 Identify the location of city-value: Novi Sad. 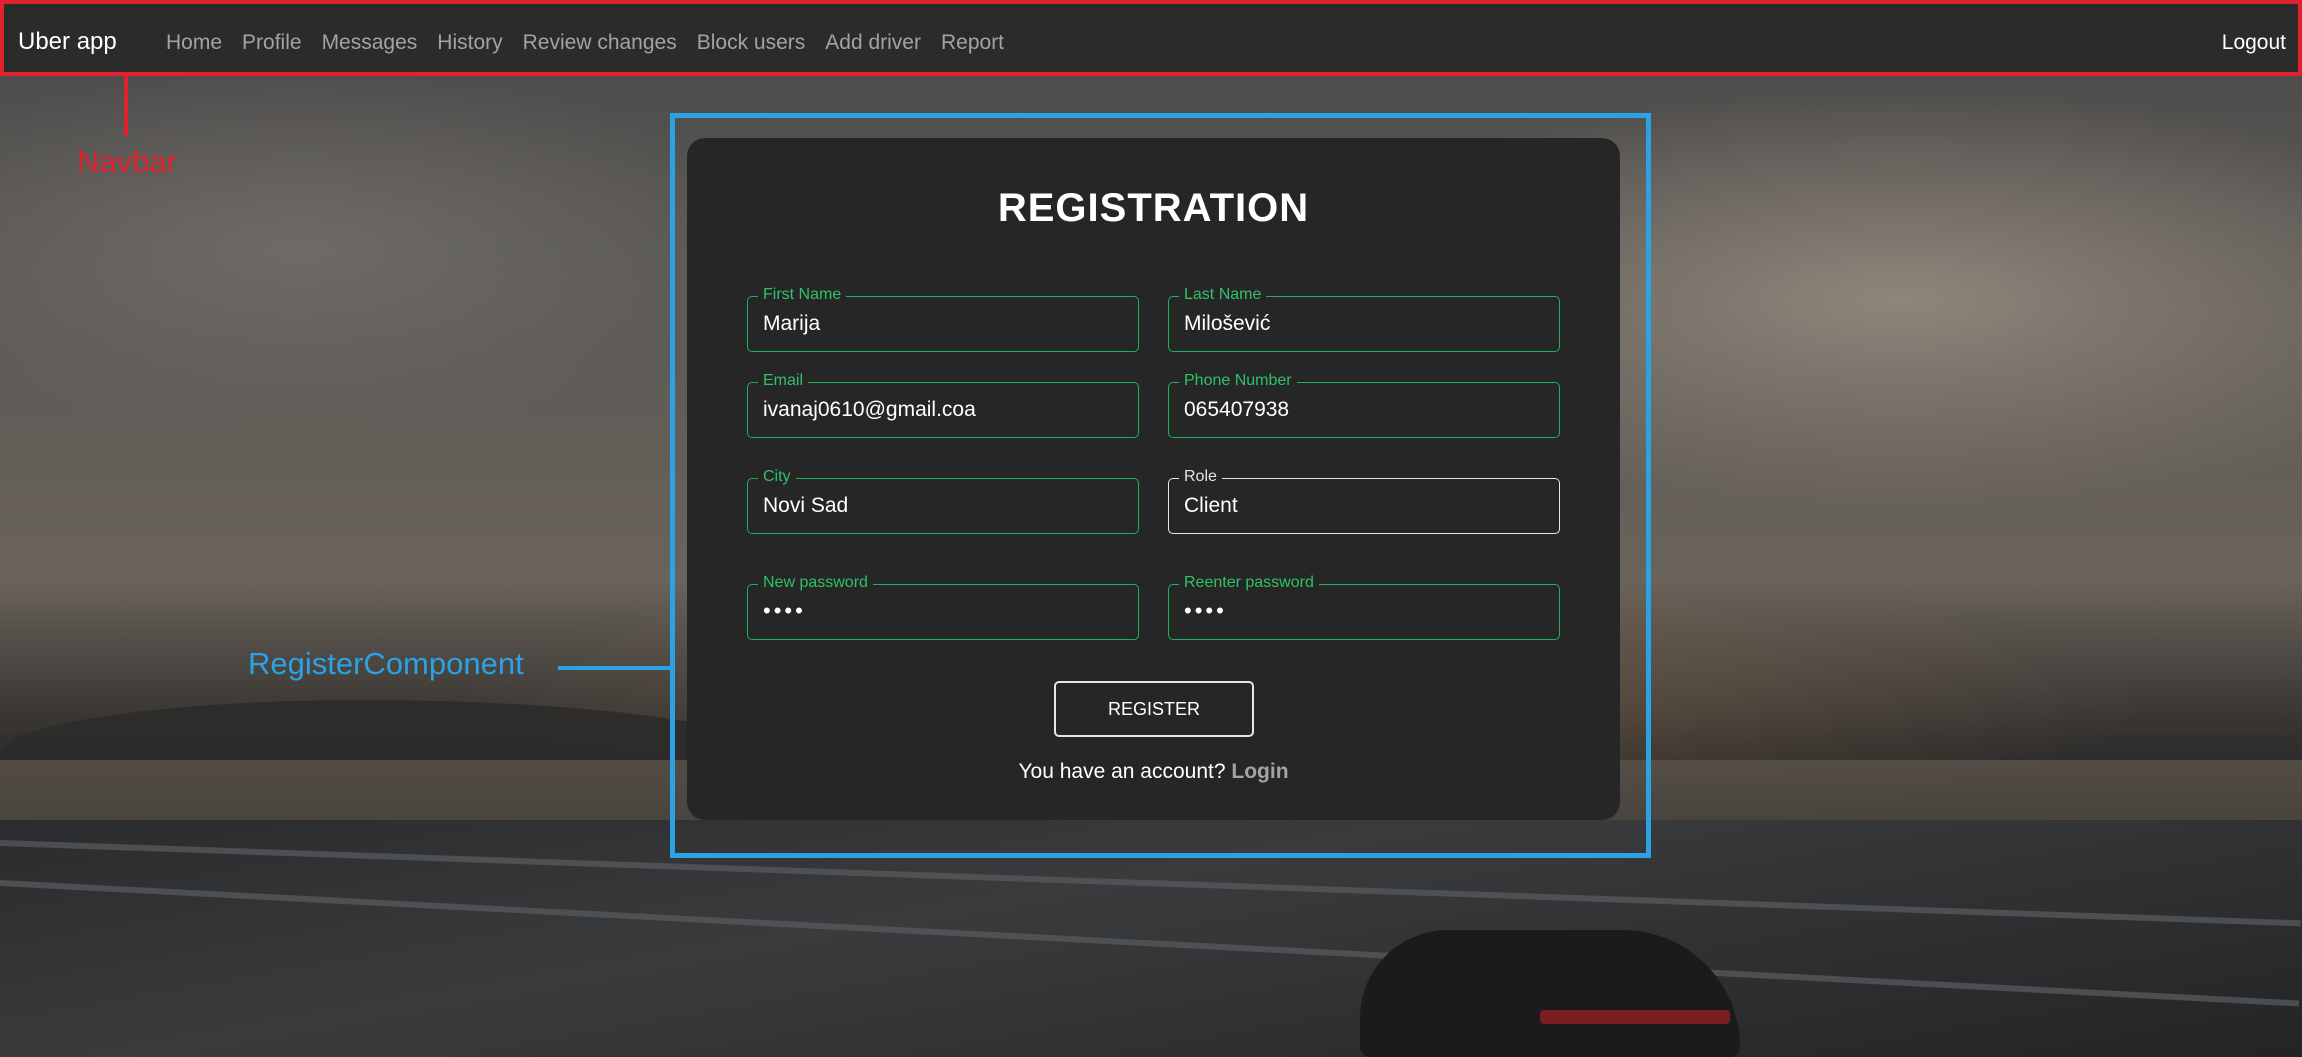
(806, 505).